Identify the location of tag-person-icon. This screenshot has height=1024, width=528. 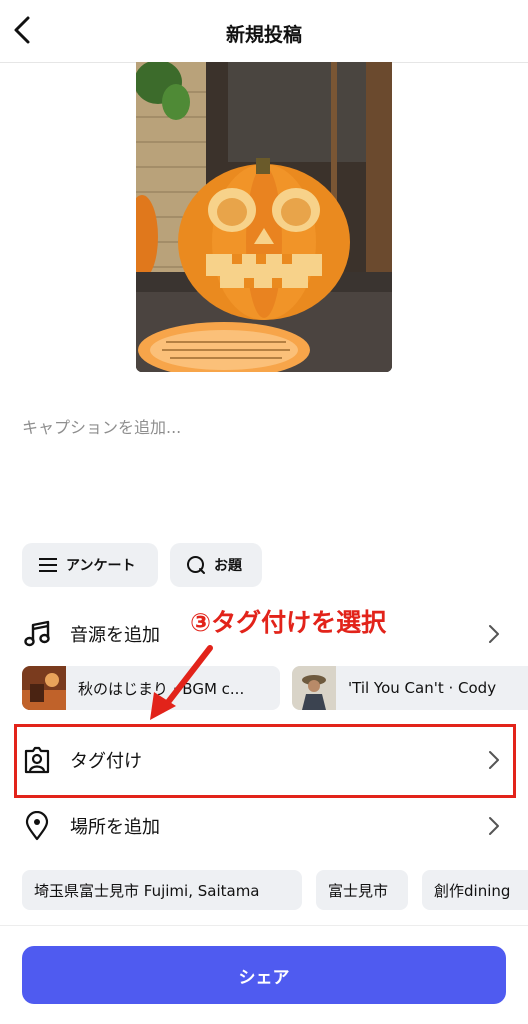
(37, 760).